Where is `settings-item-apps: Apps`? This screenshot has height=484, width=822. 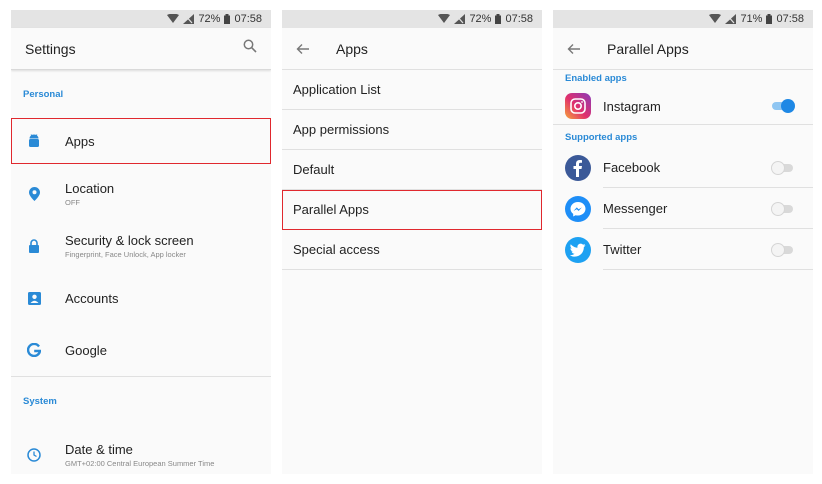
settings-item-apps: Apps is located at coordinates (141, 141).